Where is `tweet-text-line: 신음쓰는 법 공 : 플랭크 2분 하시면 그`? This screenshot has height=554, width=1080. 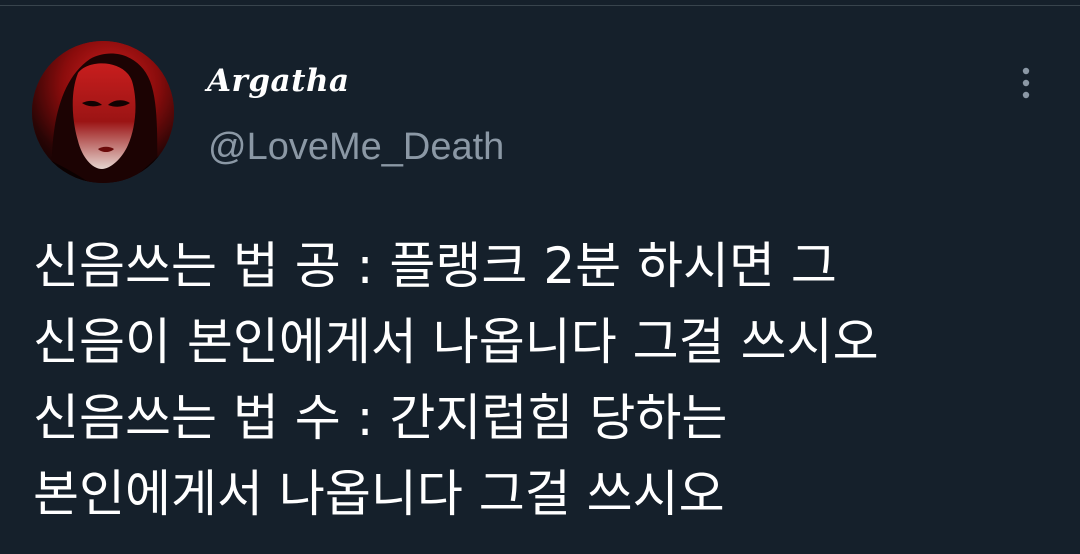
tweet-text-line: 신음쓰는 법 공 : 플랭크 2분 하시면 그 is located at coordinates (435, 266).